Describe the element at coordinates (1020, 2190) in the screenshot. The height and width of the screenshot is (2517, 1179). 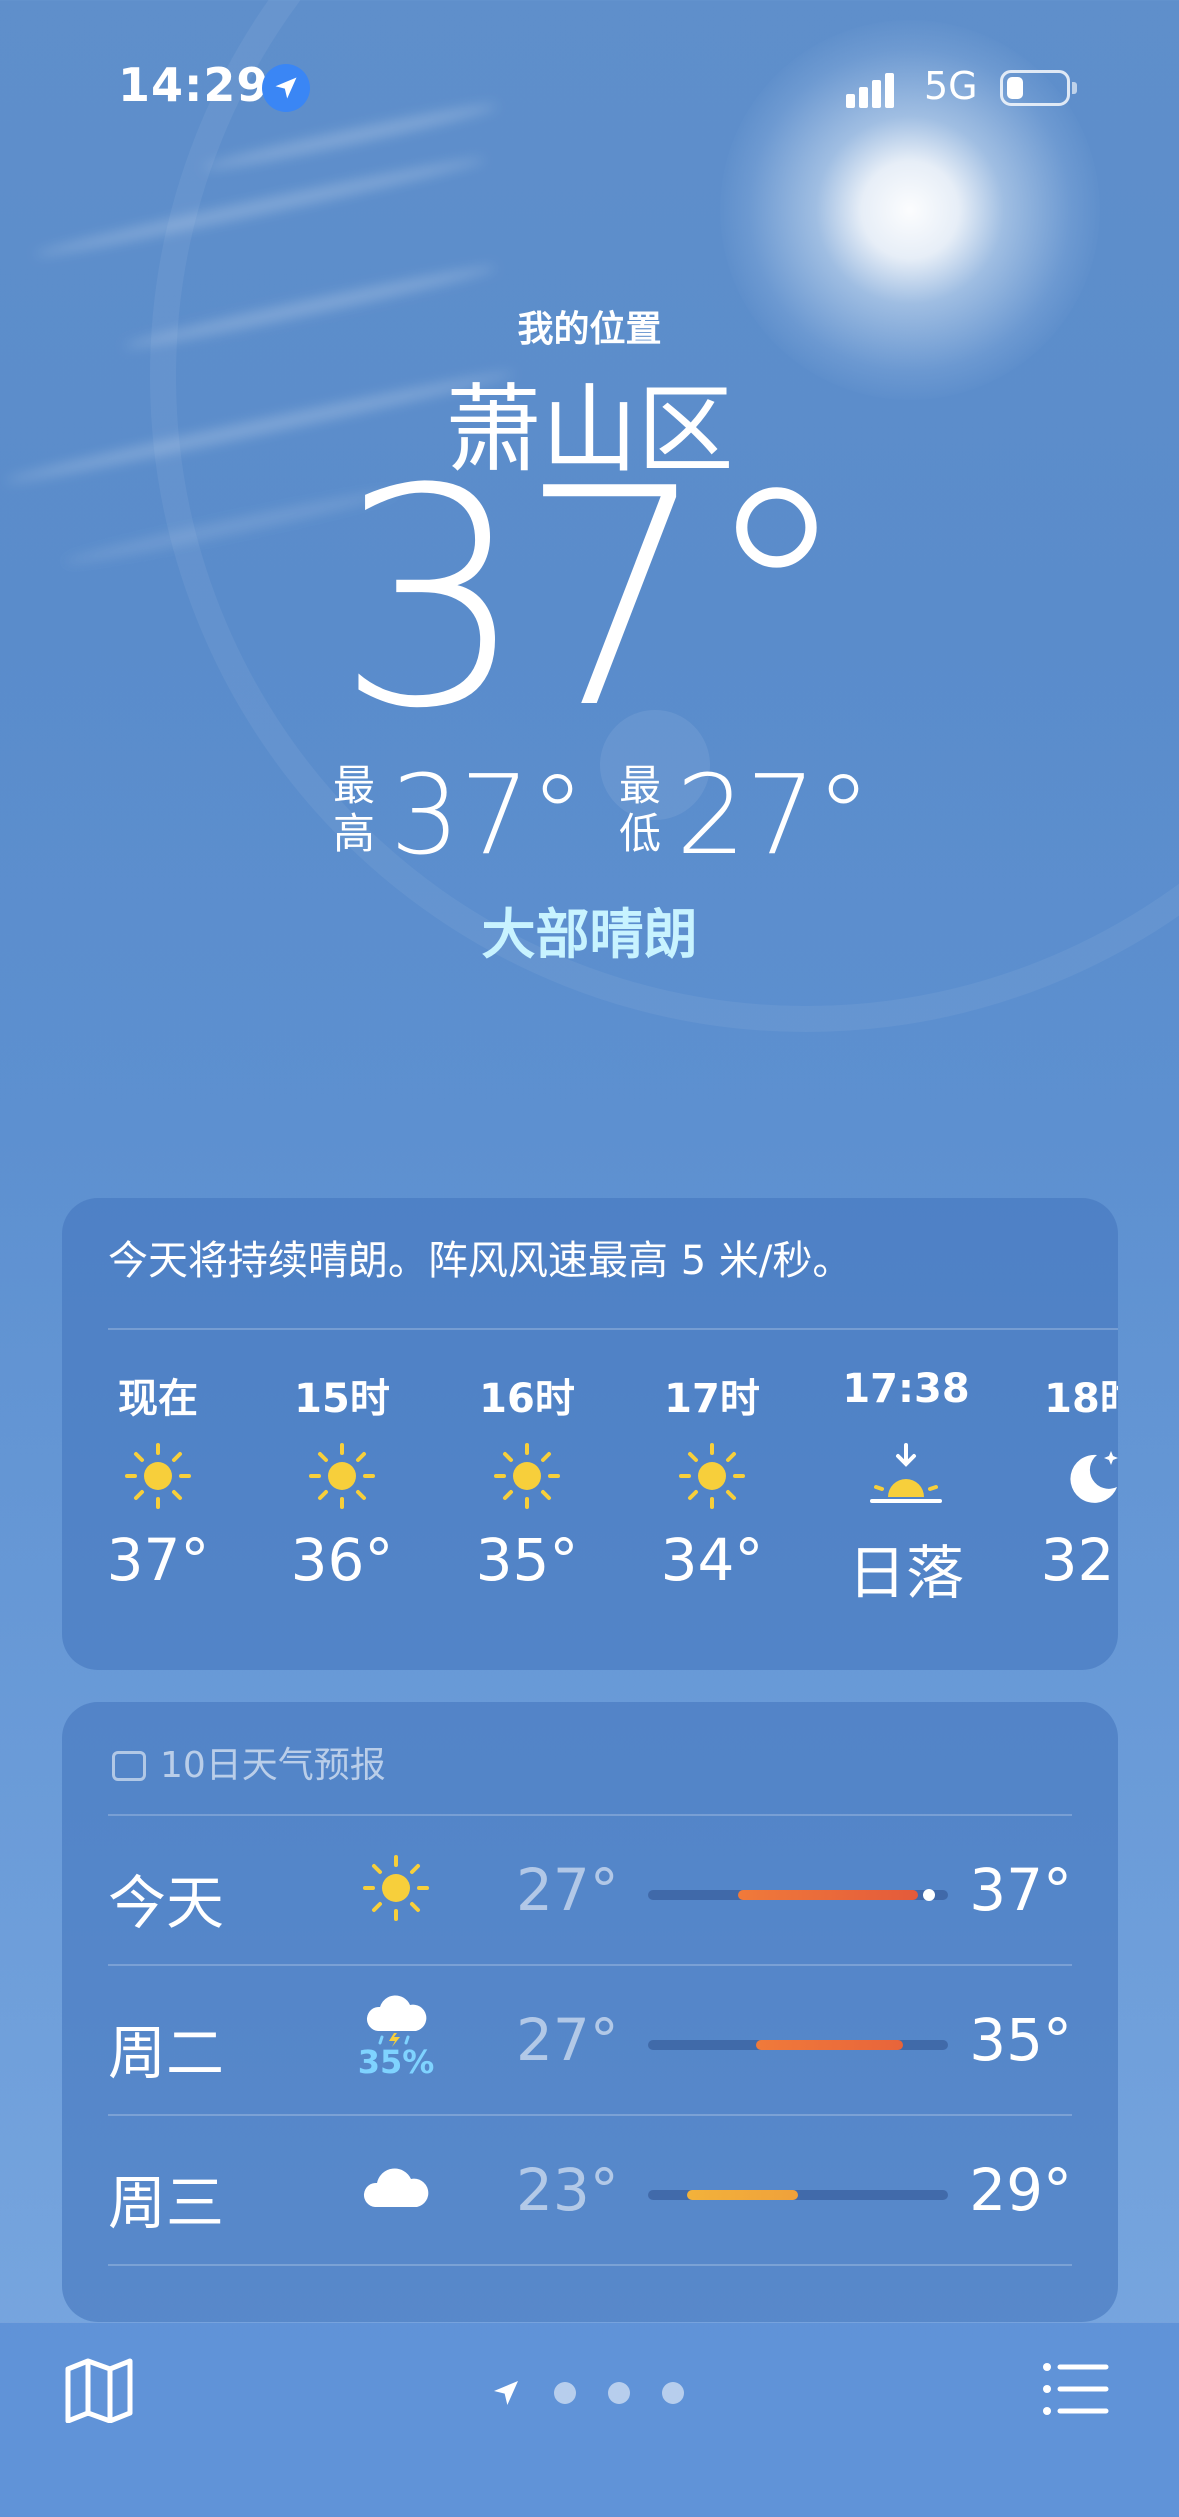
I see `forecast-high: 29°` at that location.